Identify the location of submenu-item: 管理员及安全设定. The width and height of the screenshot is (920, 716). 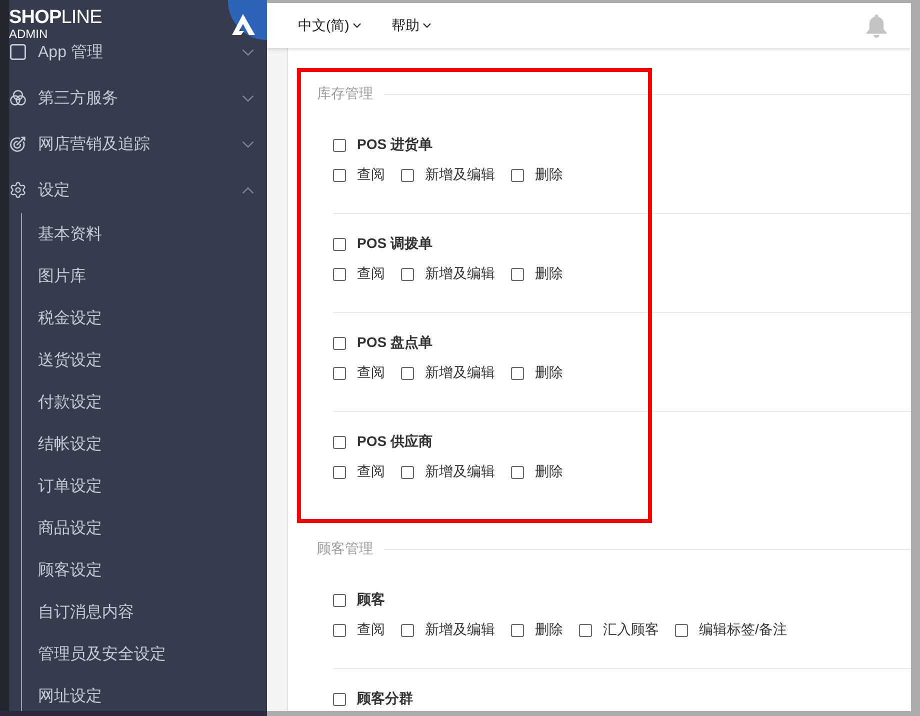
(102, 654).